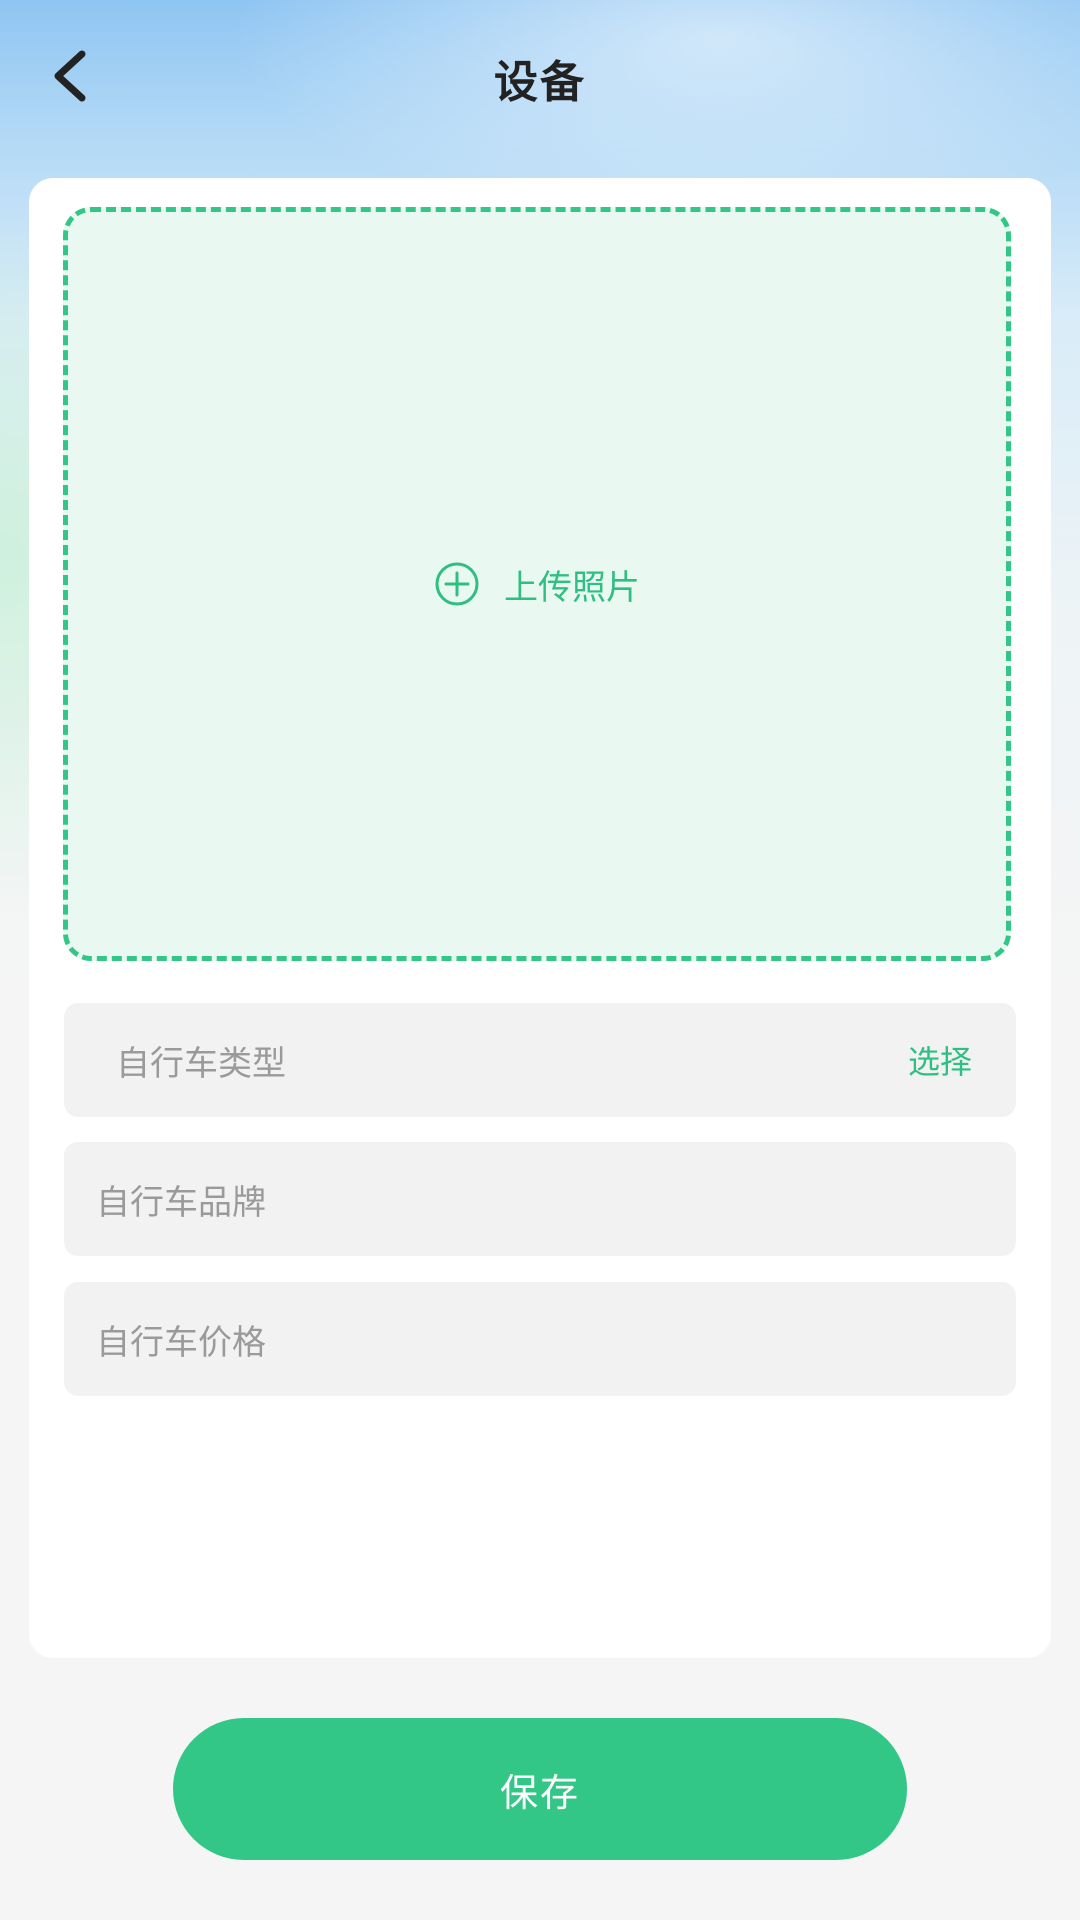 This screenshot has width=1080, height=1920. What do you see at coordinates (940, 1060) in the screenshot?
I see `bike-type-select-link: 选择` at bounding box center [940, 1060].